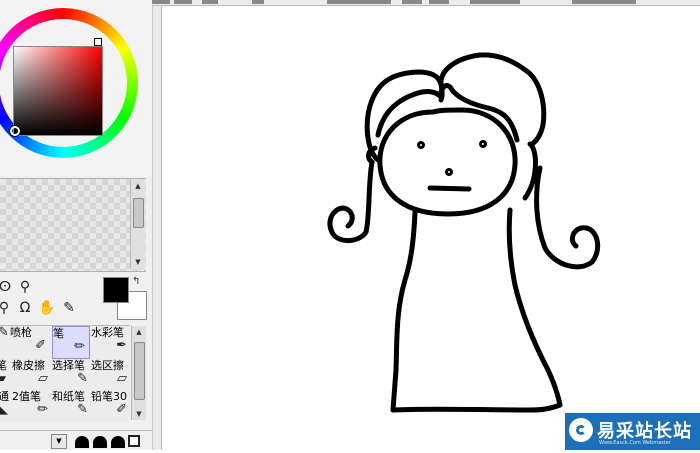 Image resolution: width=700 pixels, height=453 pixels. I want to click on brush-tool-grid: ✎ 喷枪 ✐ 笔 ✏ 水彩笔 ✒ 笔 ▰ 橡皮擦 ▱ 选择笔 ✎ 选区擦 ▱, so click(65, 373).